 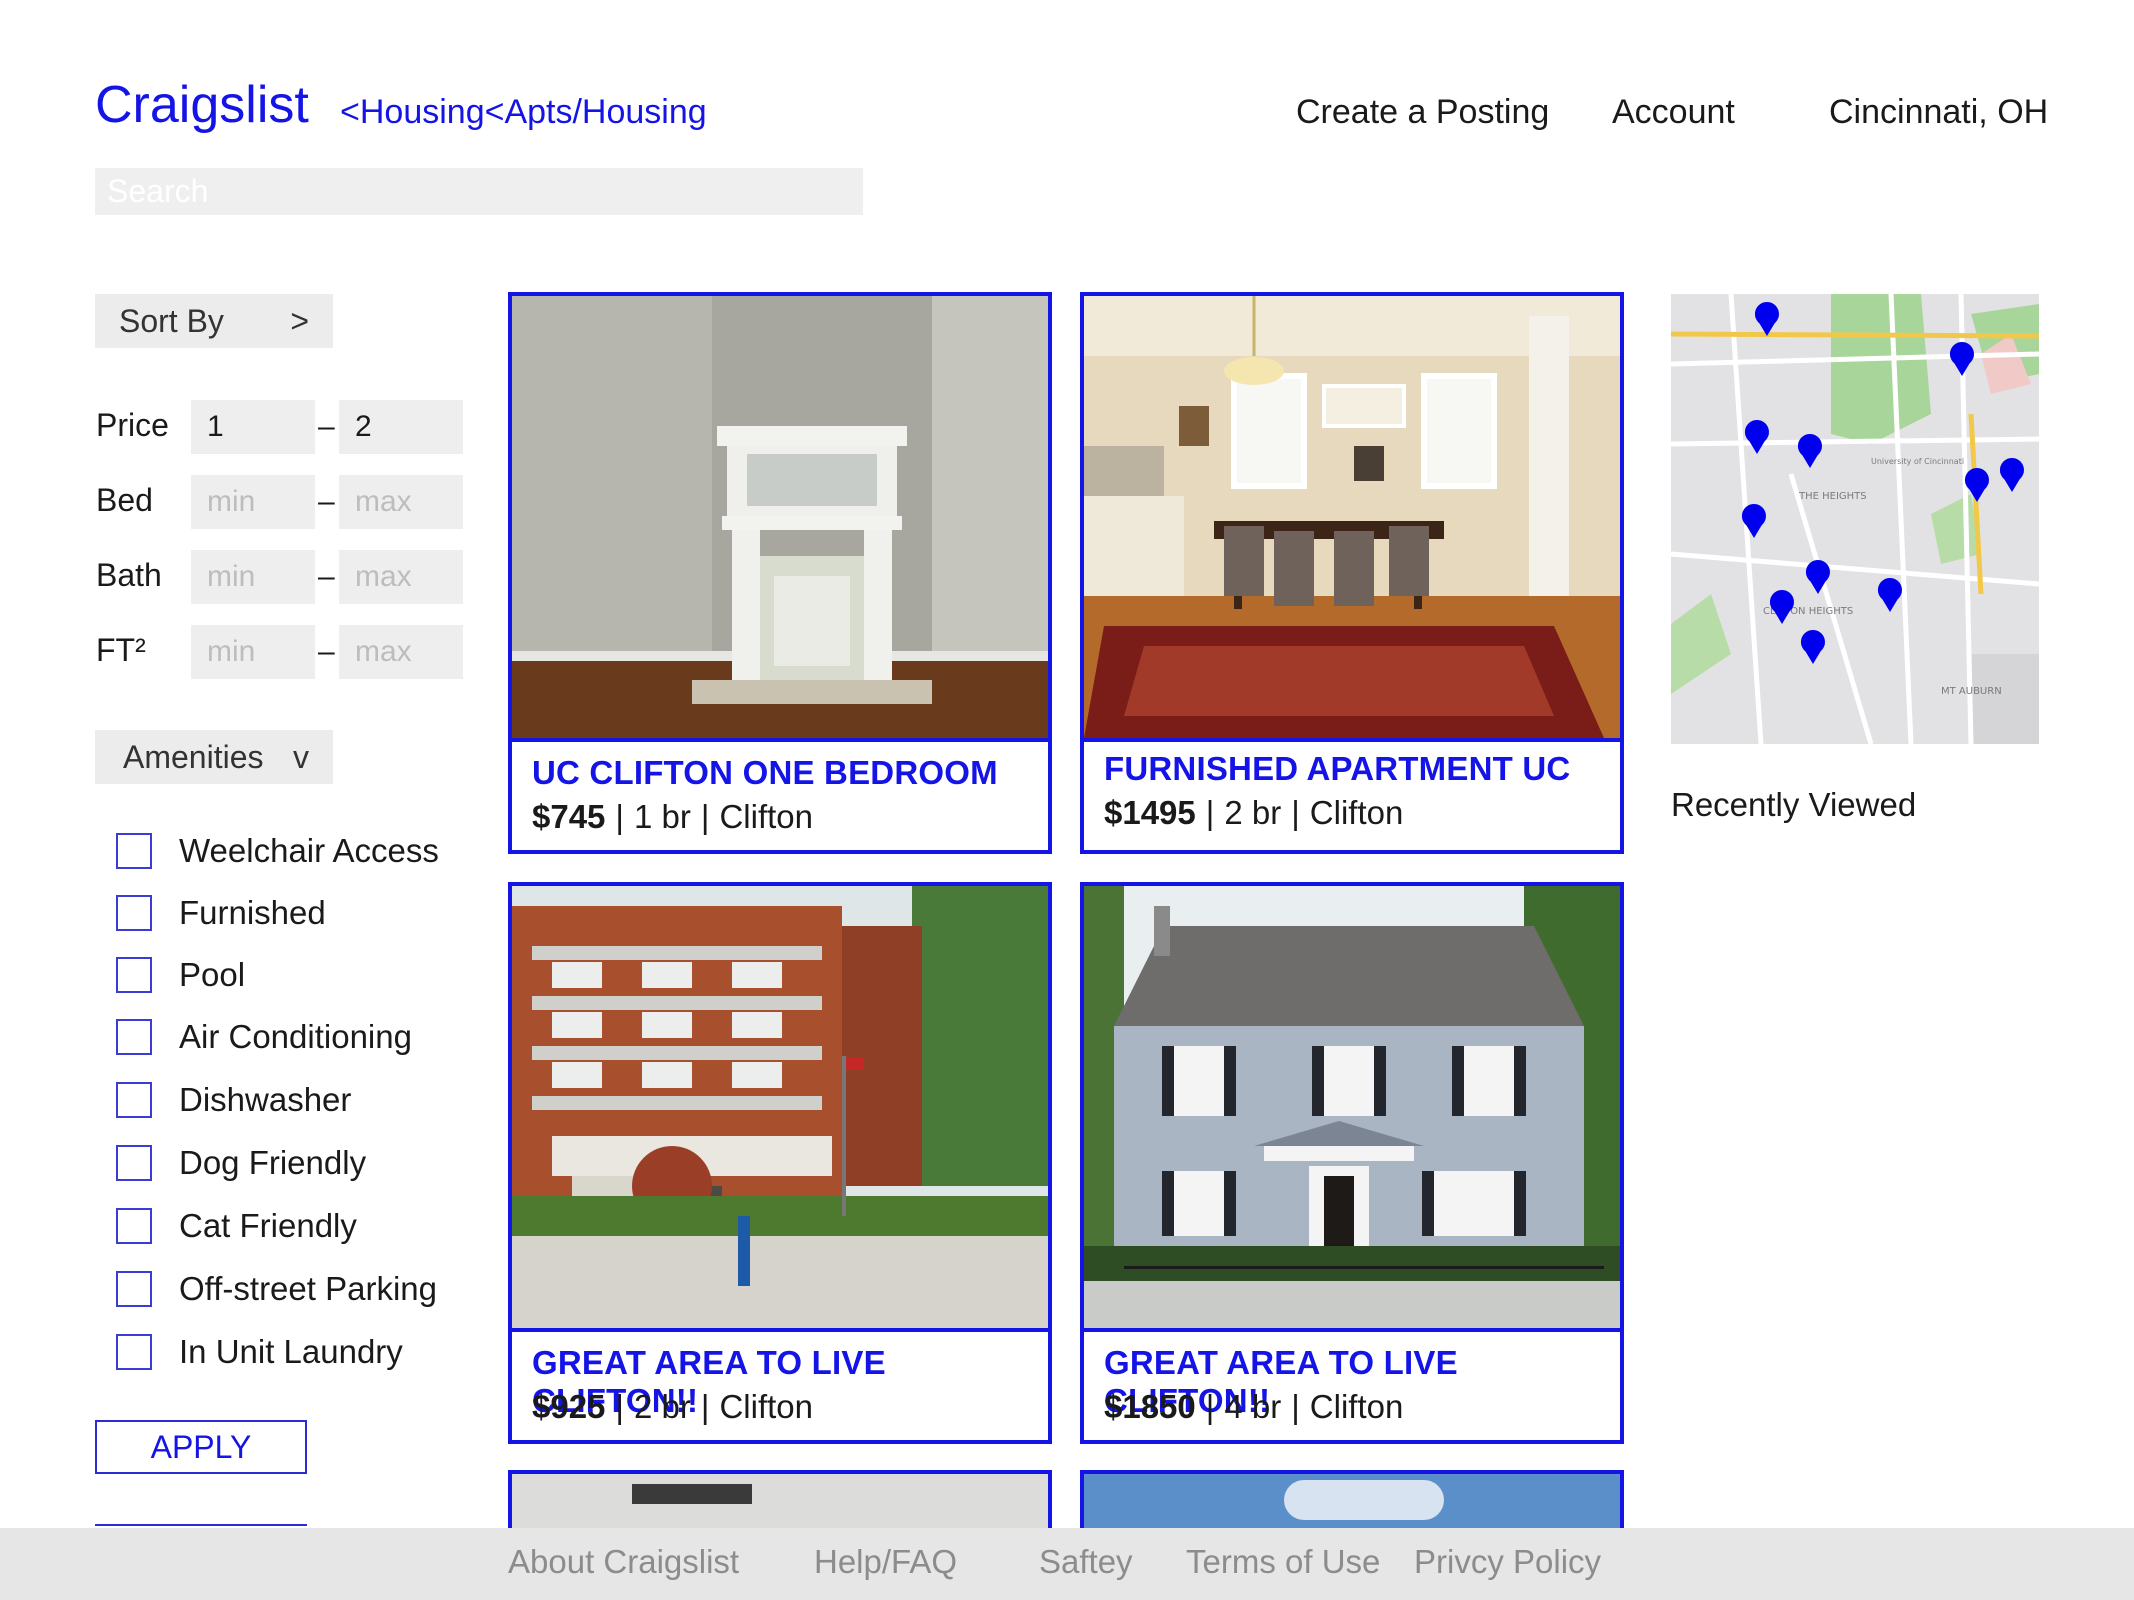 I want to click on amenity-label: In Unit Laundry, so click(x=291, y=1351).